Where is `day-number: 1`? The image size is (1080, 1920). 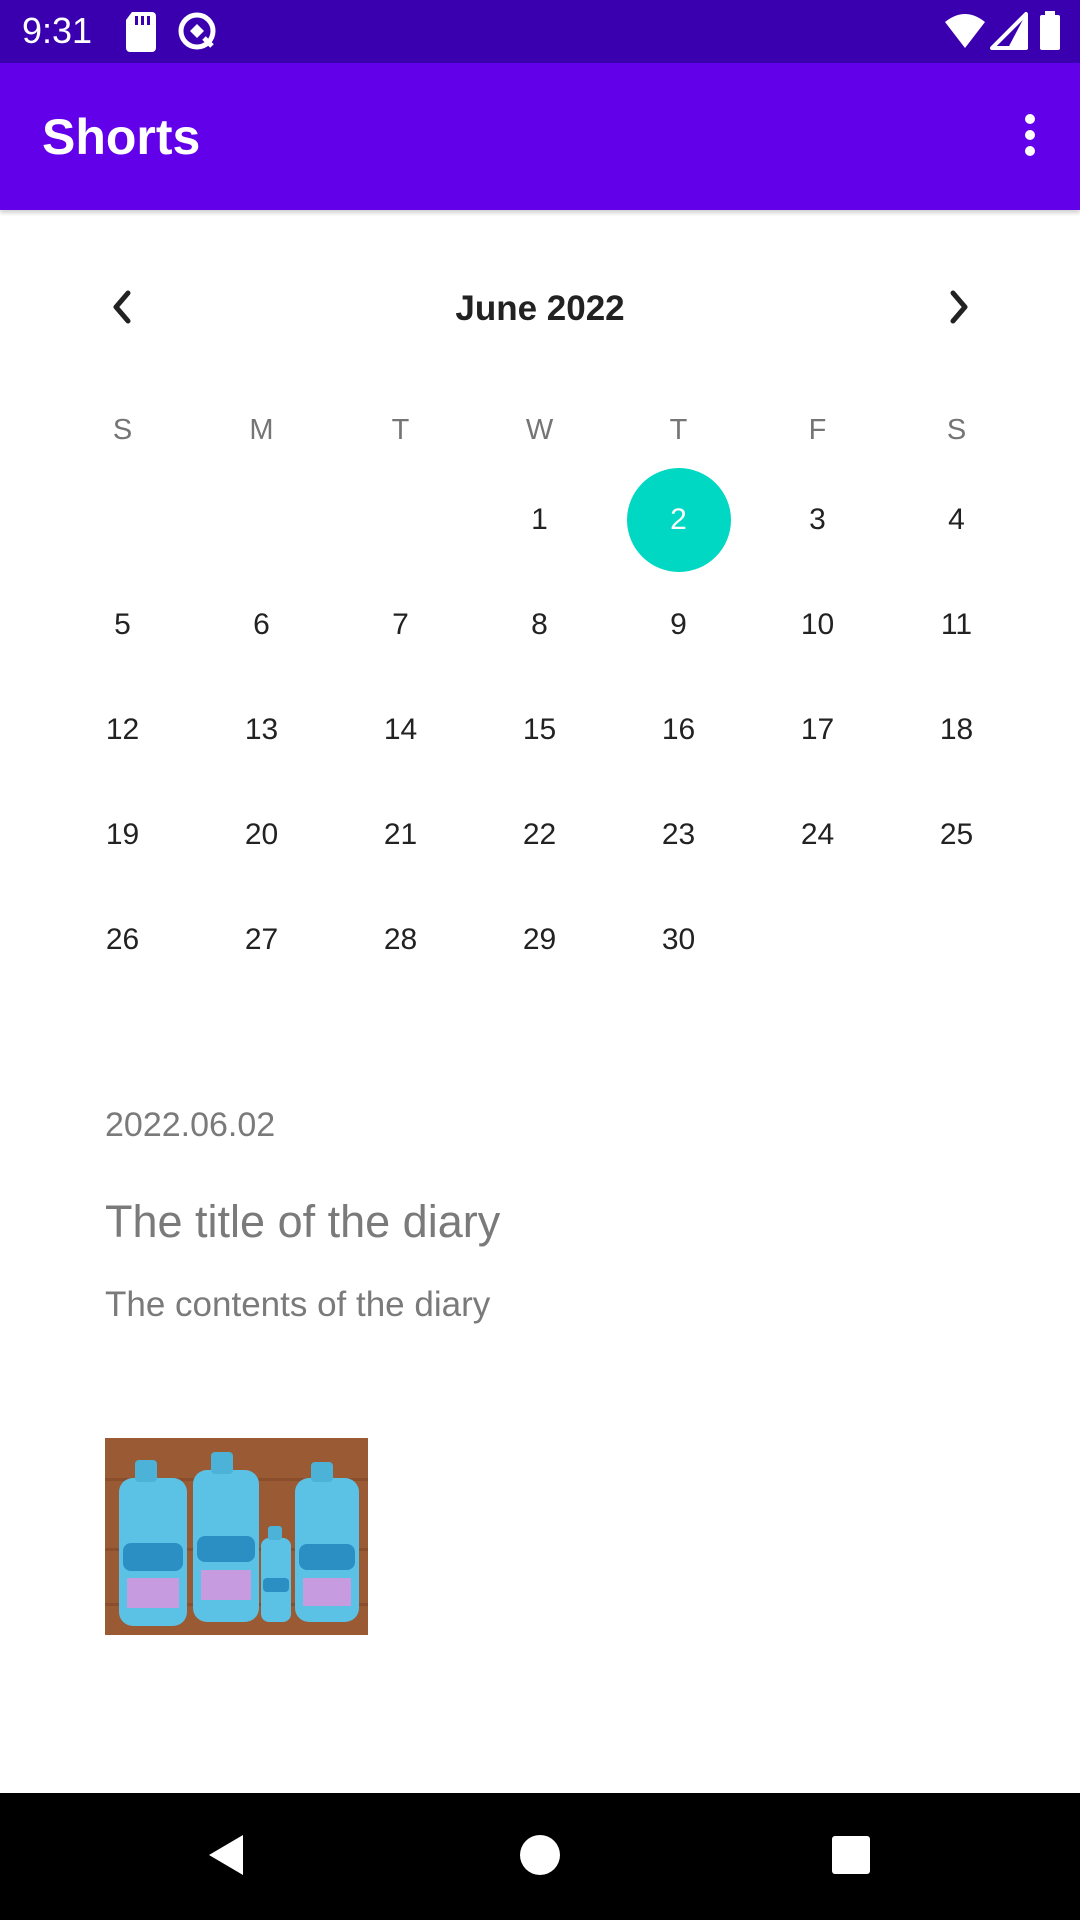 day-number: 1 is located at coordinates (539, 519).